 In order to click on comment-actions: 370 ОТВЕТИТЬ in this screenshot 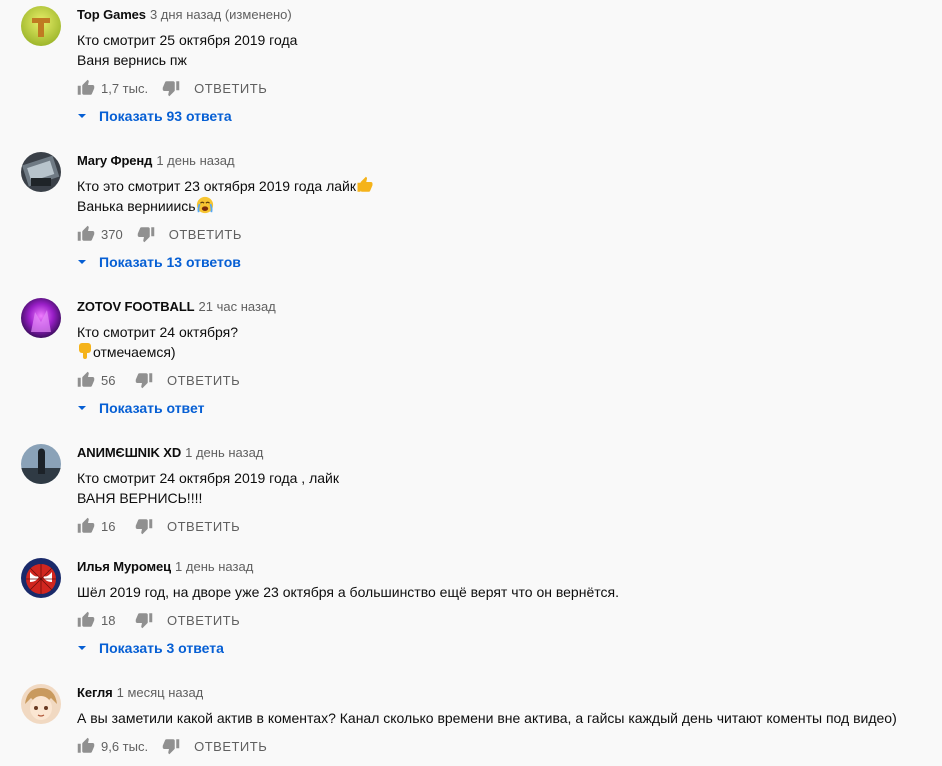, I will do `click(159, 234)`.